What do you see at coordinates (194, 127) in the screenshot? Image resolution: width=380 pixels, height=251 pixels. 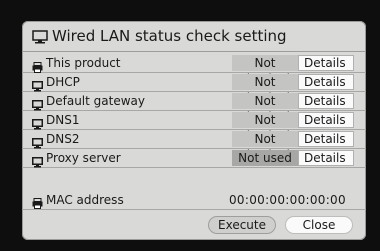 I see `row-dns1: DNS1 Not checked Details` at bounding box center [194, 127].